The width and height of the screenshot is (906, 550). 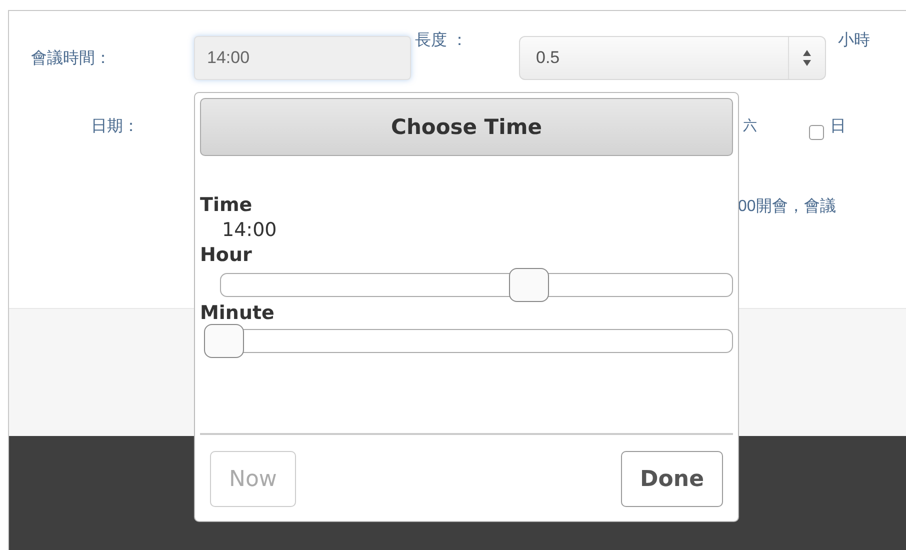 I want to click on field-label: 長度 ：, so click(x=441, y=40).